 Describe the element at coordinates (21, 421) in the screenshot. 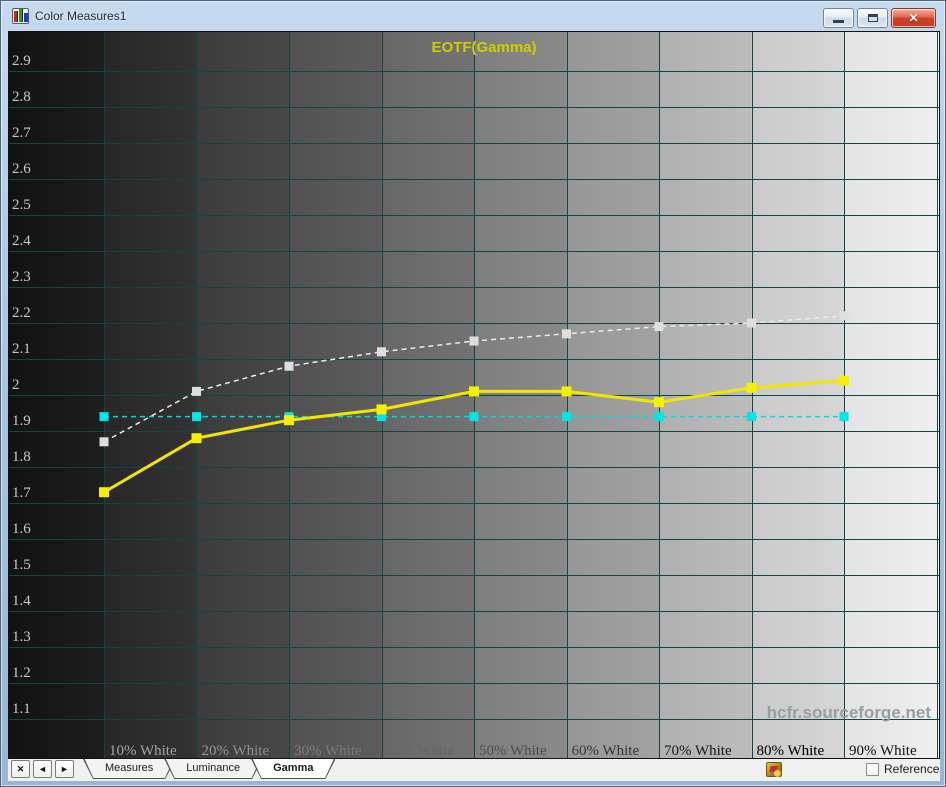

I see `y-tick-label: 1.9` at that location.